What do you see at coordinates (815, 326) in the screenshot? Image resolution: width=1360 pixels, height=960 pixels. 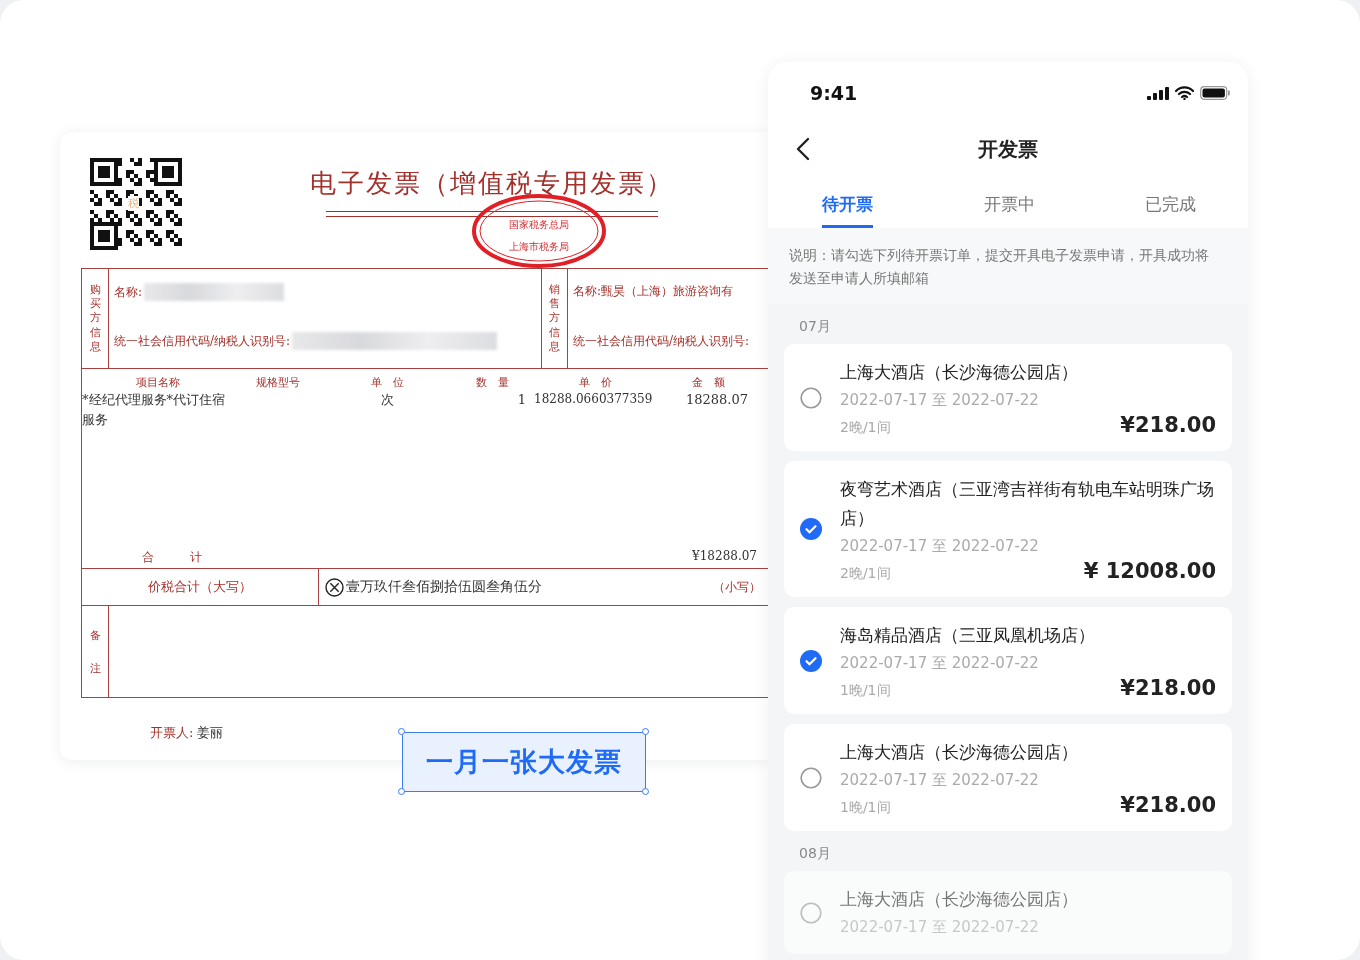 I see `month-heading: 07月` at bounding box center [815, 326].